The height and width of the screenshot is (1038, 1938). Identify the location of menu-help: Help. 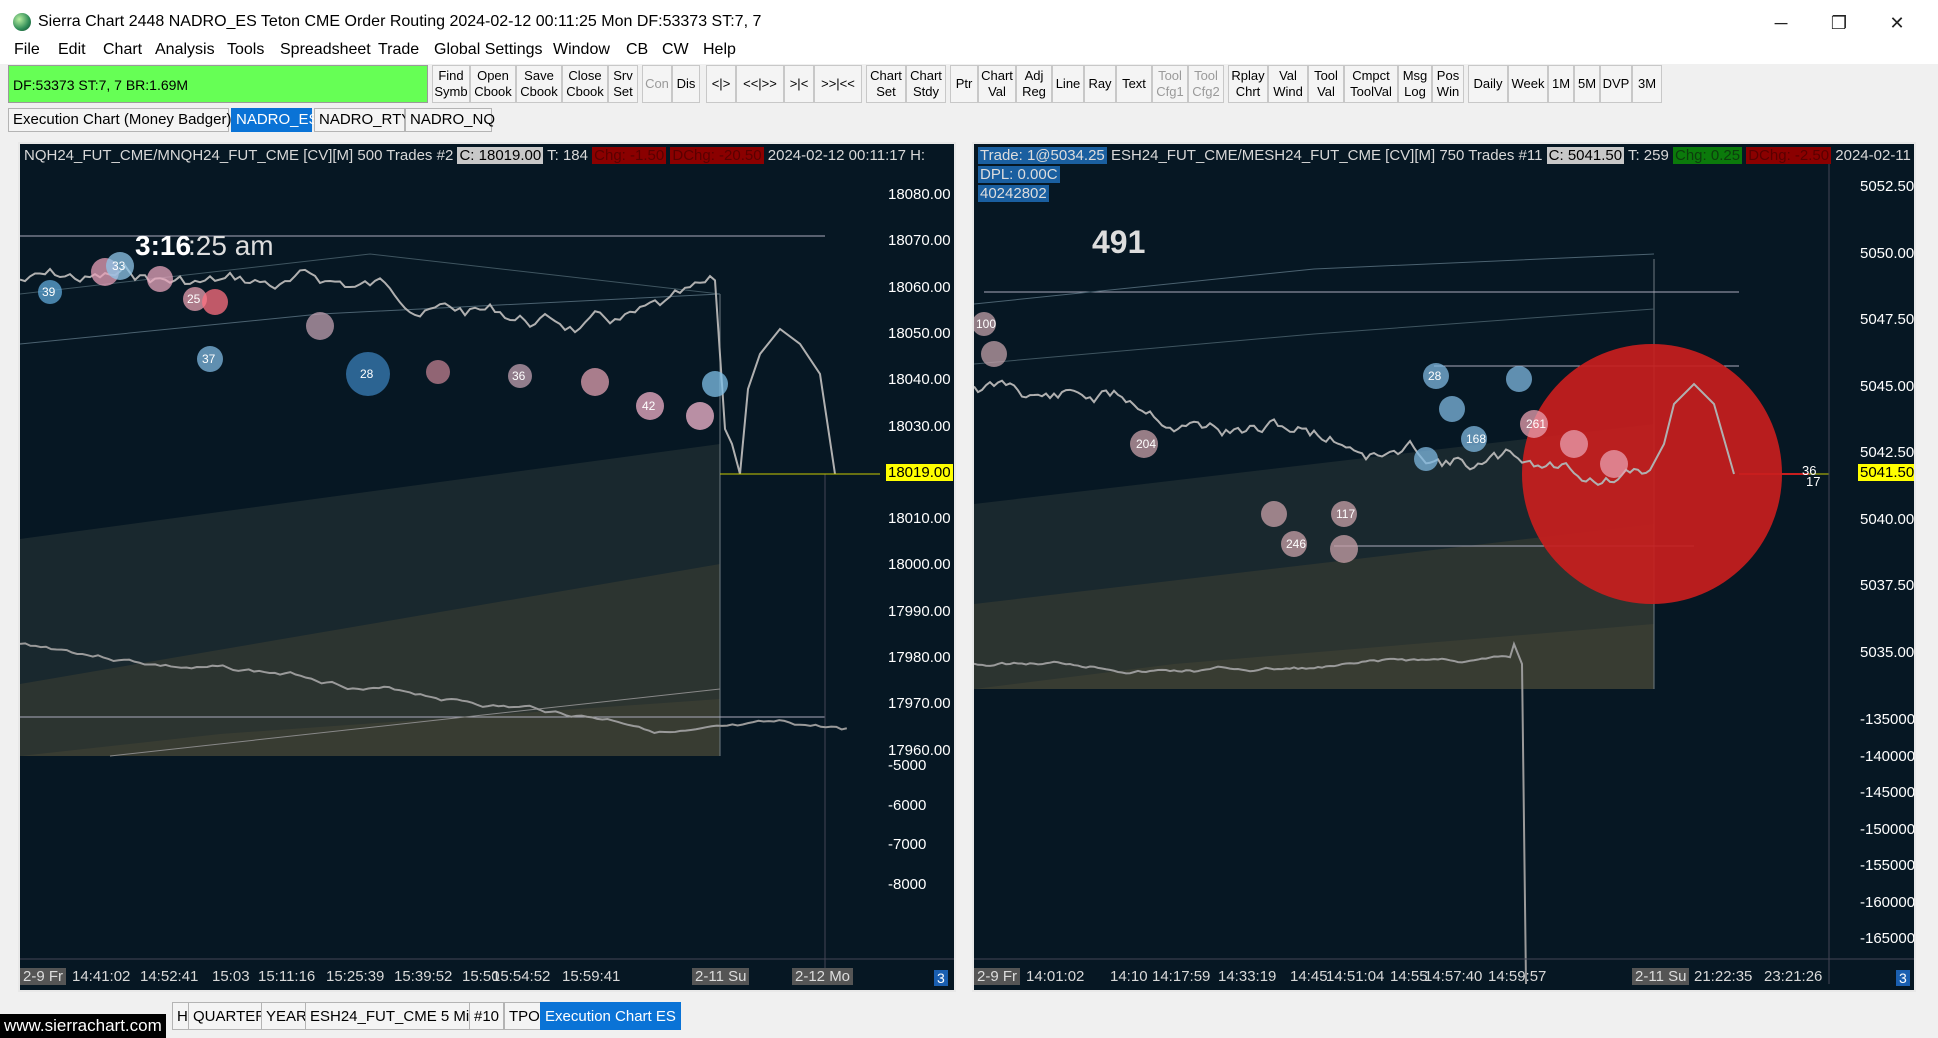
(719, 50).